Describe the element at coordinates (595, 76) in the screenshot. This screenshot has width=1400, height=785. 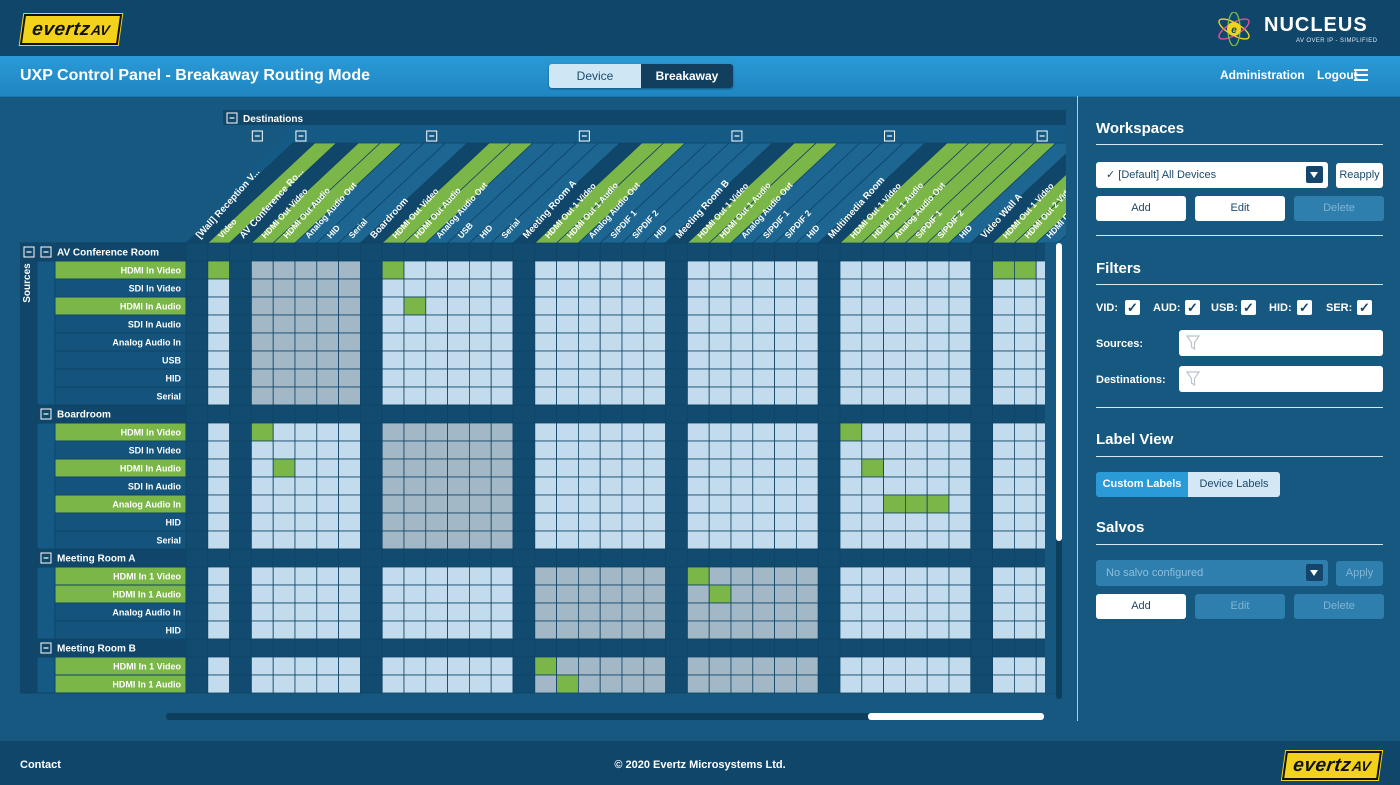
I see `mode-tab-device: Device` at that location.